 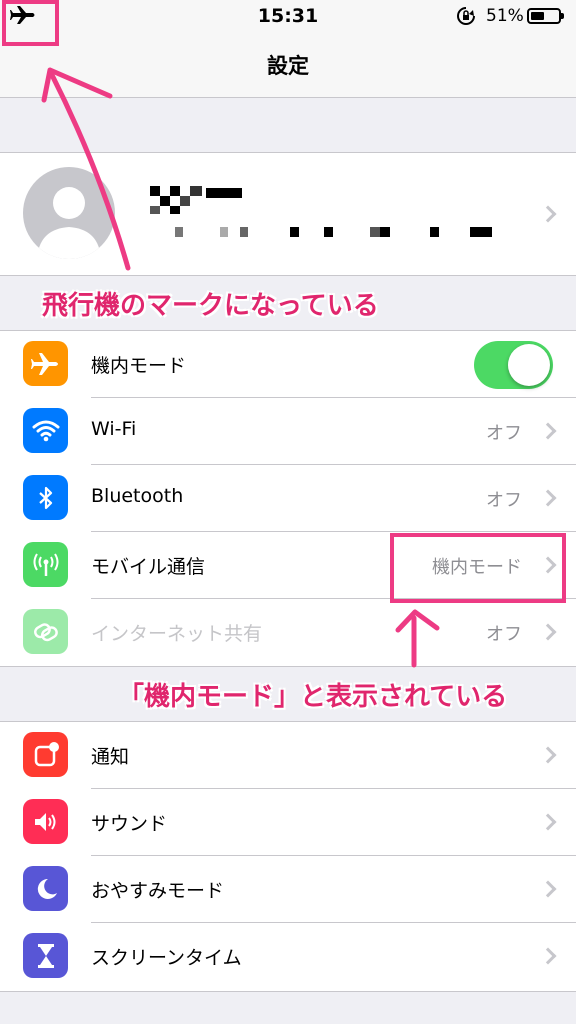 I want to click on annotation-text-top: 飛行機のマークになっている, so click(x=210, y=306).